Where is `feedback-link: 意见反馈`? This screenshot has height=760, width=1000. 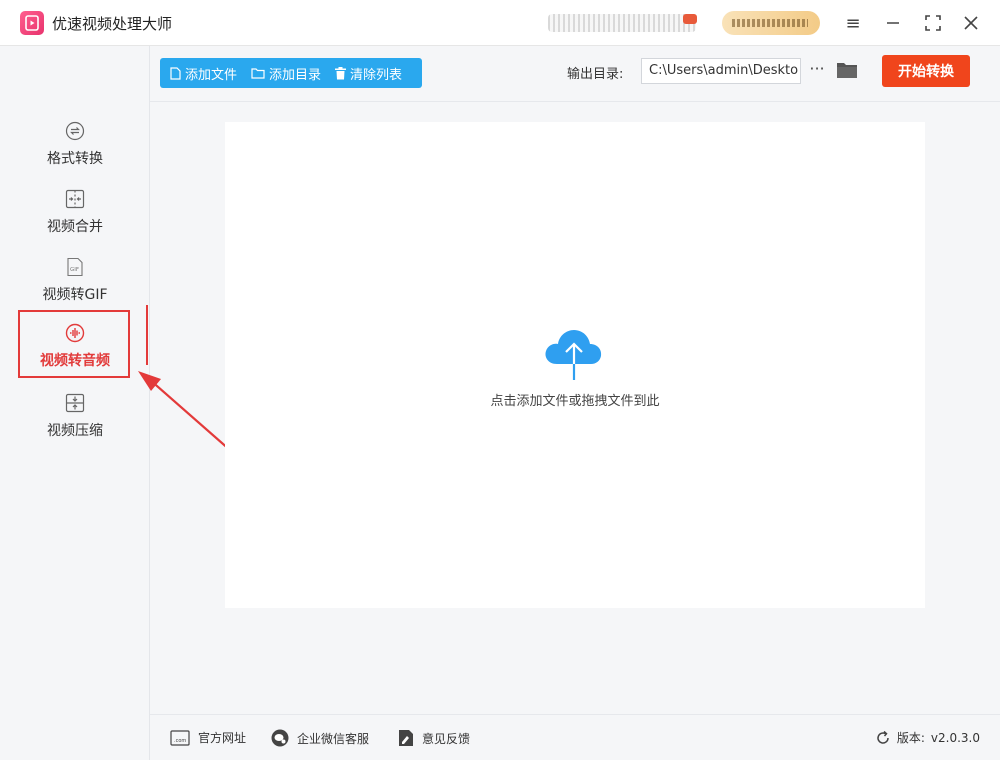
feedback-link: 意见反馈 is located at coordinates (434, 738).